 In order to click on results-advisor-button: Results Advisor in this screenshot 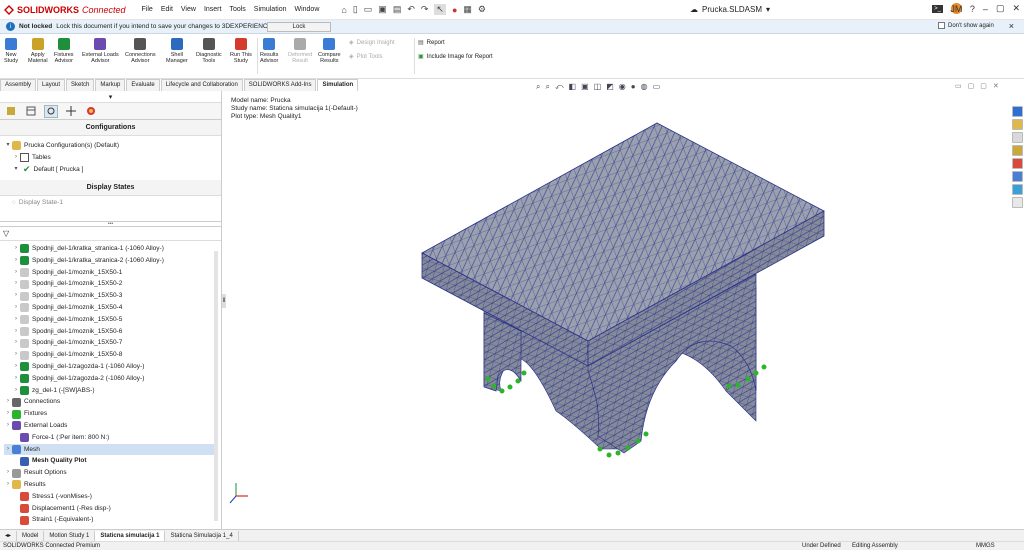, I will do `click(269, 51)`.